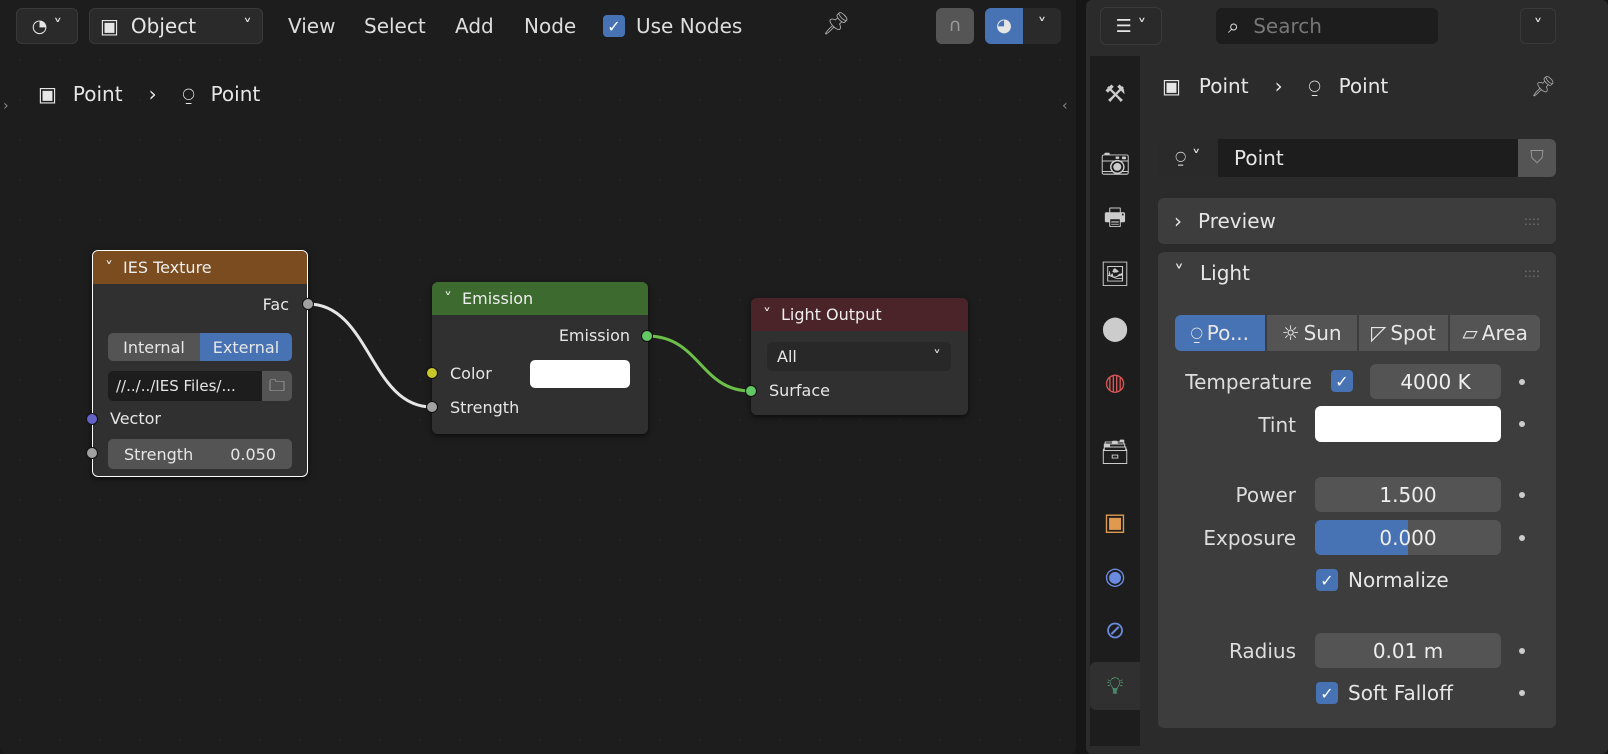 The image size is (1608, 754). I want to click on temperature-field: 4000 K, so click(1435, 381).